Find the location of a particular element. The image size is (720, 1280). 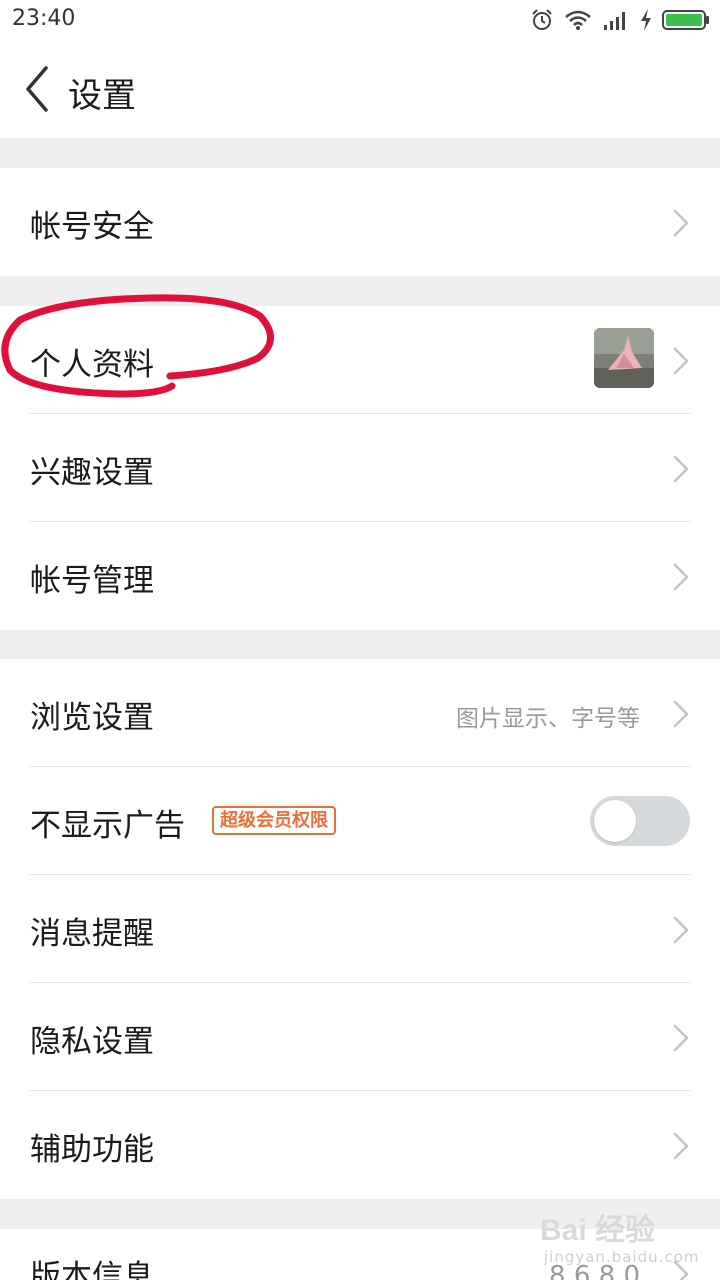

alarm-icon is located at coordinates (542, 19).